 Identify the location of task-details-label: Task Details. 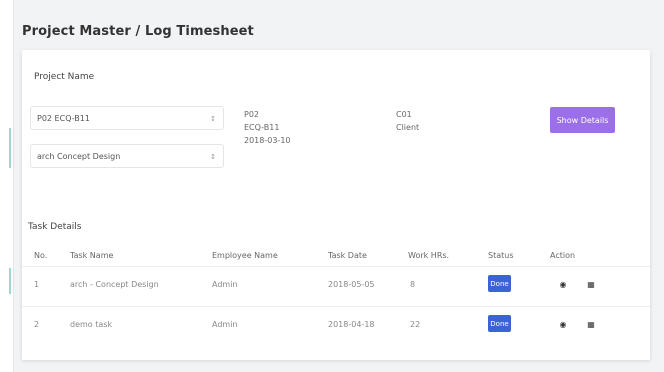
(55, 227).